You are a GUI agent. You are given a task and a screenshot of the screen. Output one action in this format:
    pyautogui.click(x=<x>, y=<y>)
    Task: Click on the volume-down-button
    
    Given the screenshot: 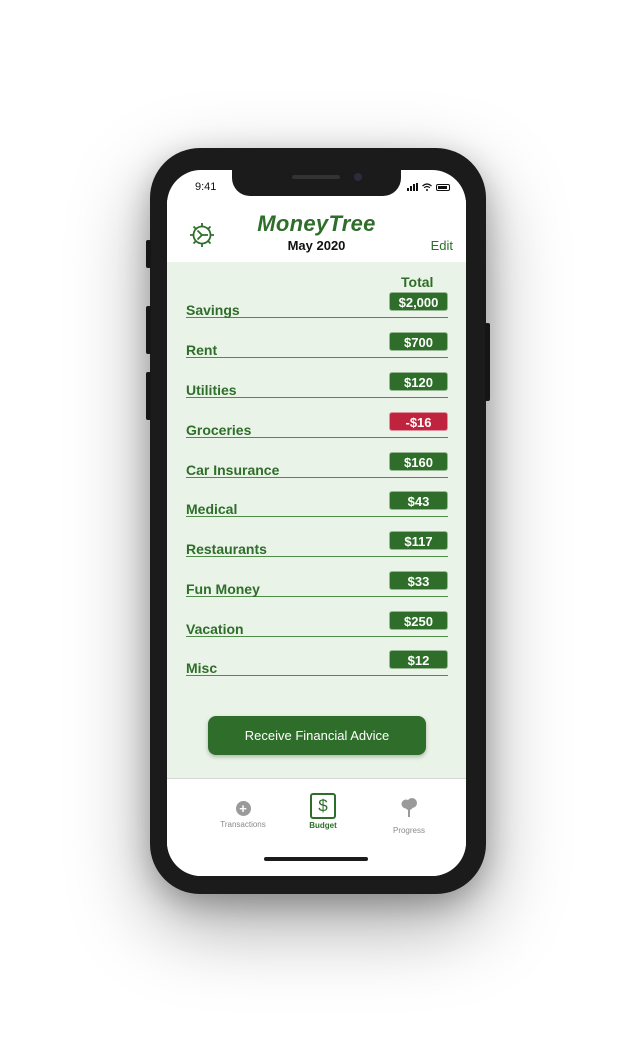 What is the action you would take?
    pyautogui.click(x=148, y=396)
    